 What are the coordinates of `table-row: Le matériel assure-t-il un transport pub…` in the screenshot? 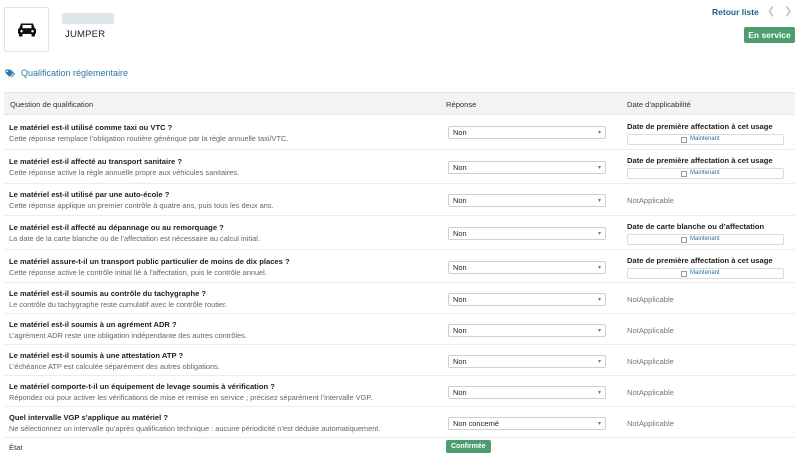 It's located at (399, 266).